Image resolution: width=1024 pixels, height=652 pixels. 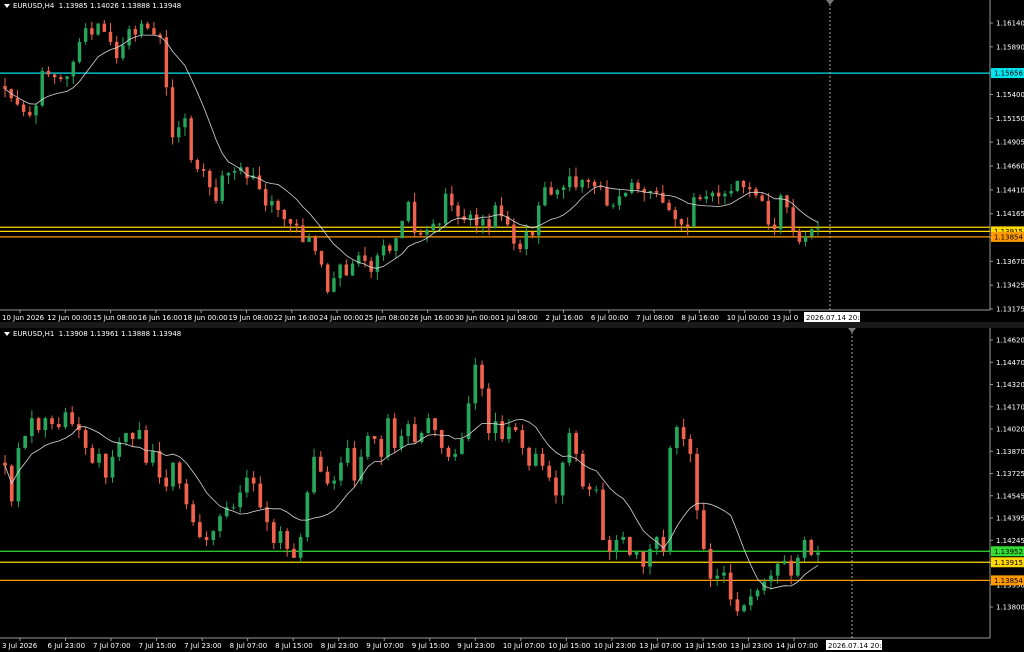 What do you see at coordinates (1010, 167) in the screenshot?
I see `y-tick-label: 1.14660` at bounding box center [1010, 167].